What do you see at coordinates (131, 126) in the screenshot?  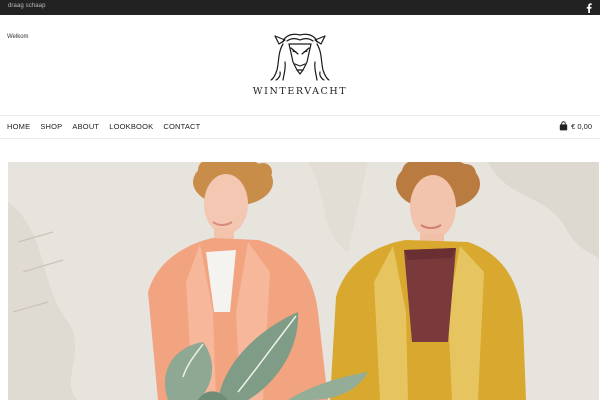 I see `nav-item-lookbook: LOOKBOOK` at bounding box center [131, 126].